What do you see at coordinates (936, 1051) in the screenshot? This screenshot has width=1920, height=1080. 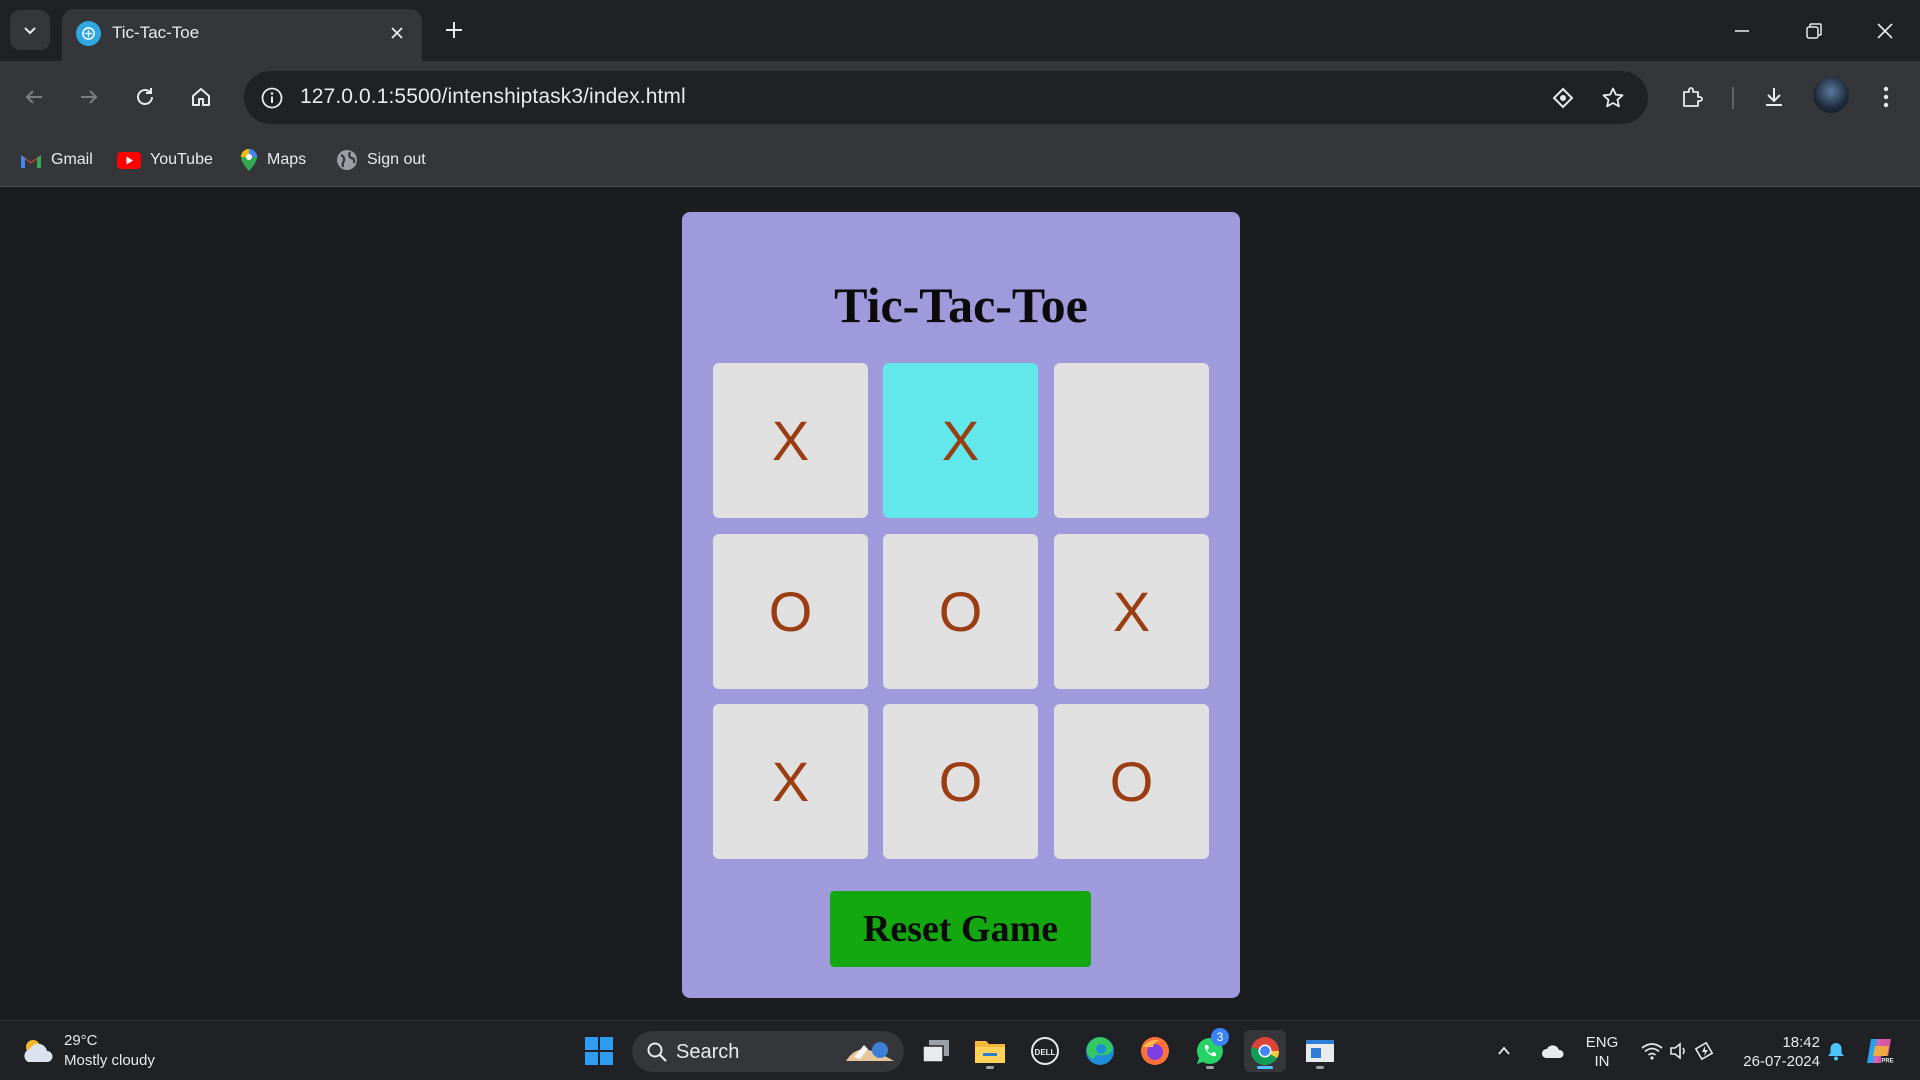 I see `task-view-button` at bounding box center [936, 1051].